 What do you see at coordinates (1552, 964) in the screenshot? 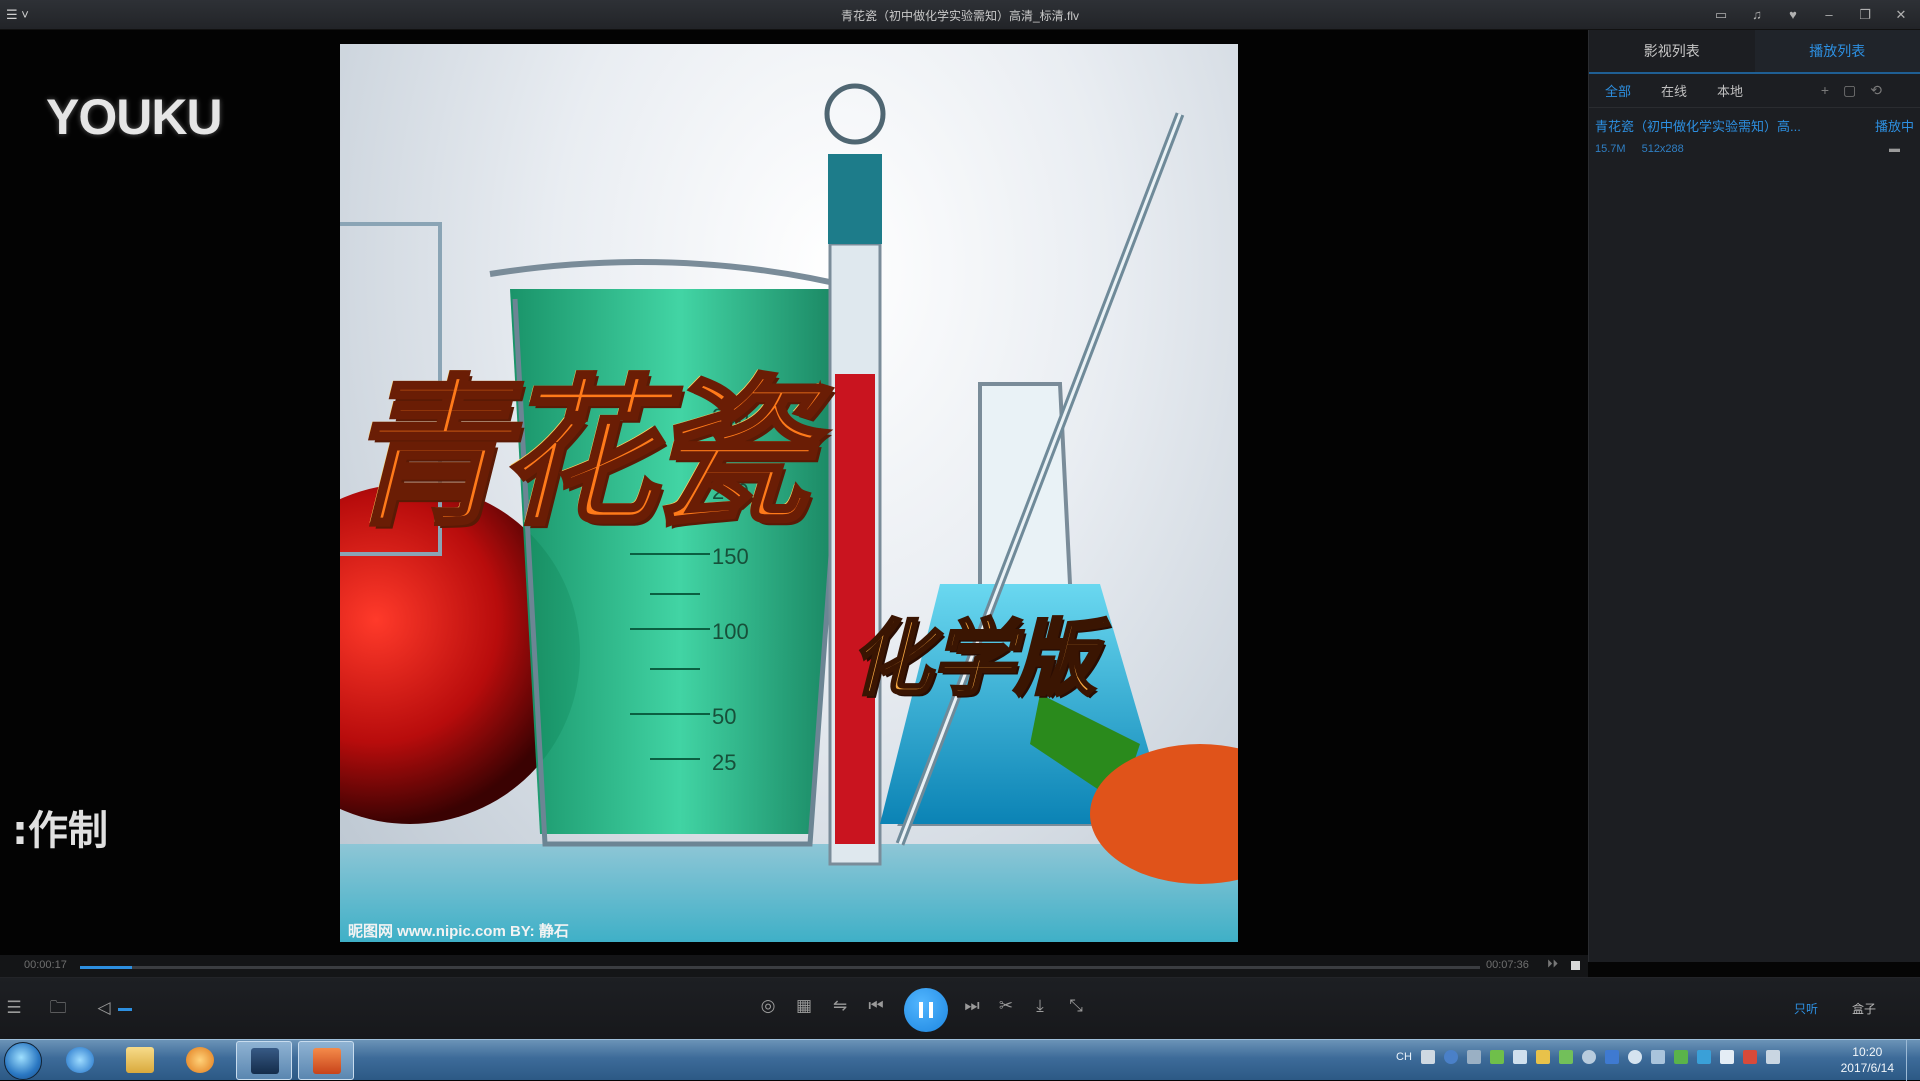
I see `forward-icon: ⏵⏵` at bounding box center [1552, 964].